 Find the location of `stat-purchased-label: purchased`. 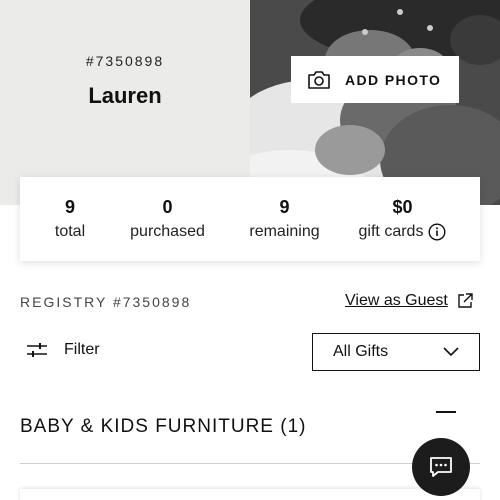

stat-purchased-label: purchased is located at coordinates (167, 231).